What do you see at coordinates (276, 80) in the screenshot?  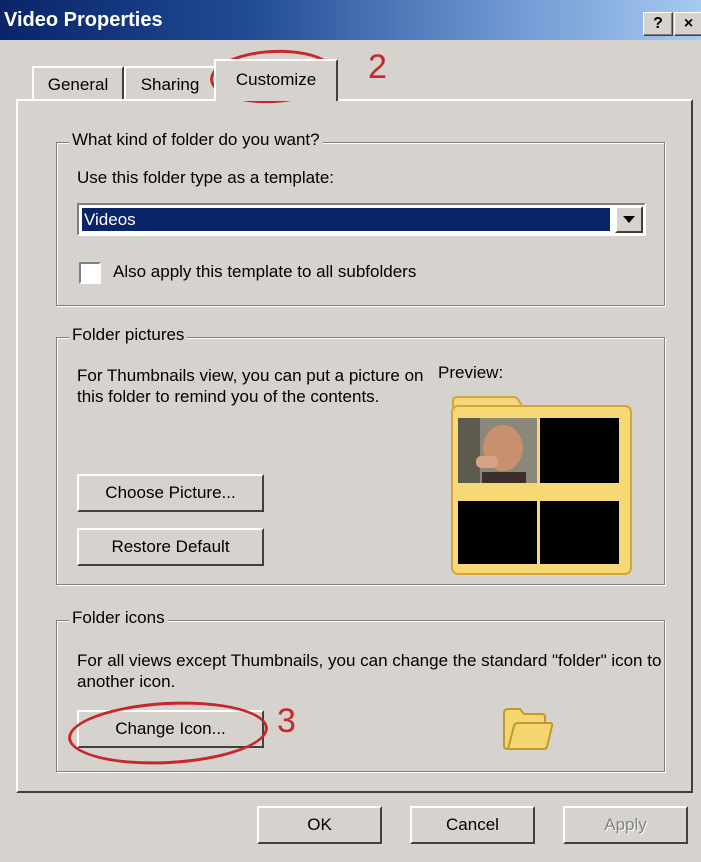 I see `tab-customize: Customize` at bounding box center [276, 80].